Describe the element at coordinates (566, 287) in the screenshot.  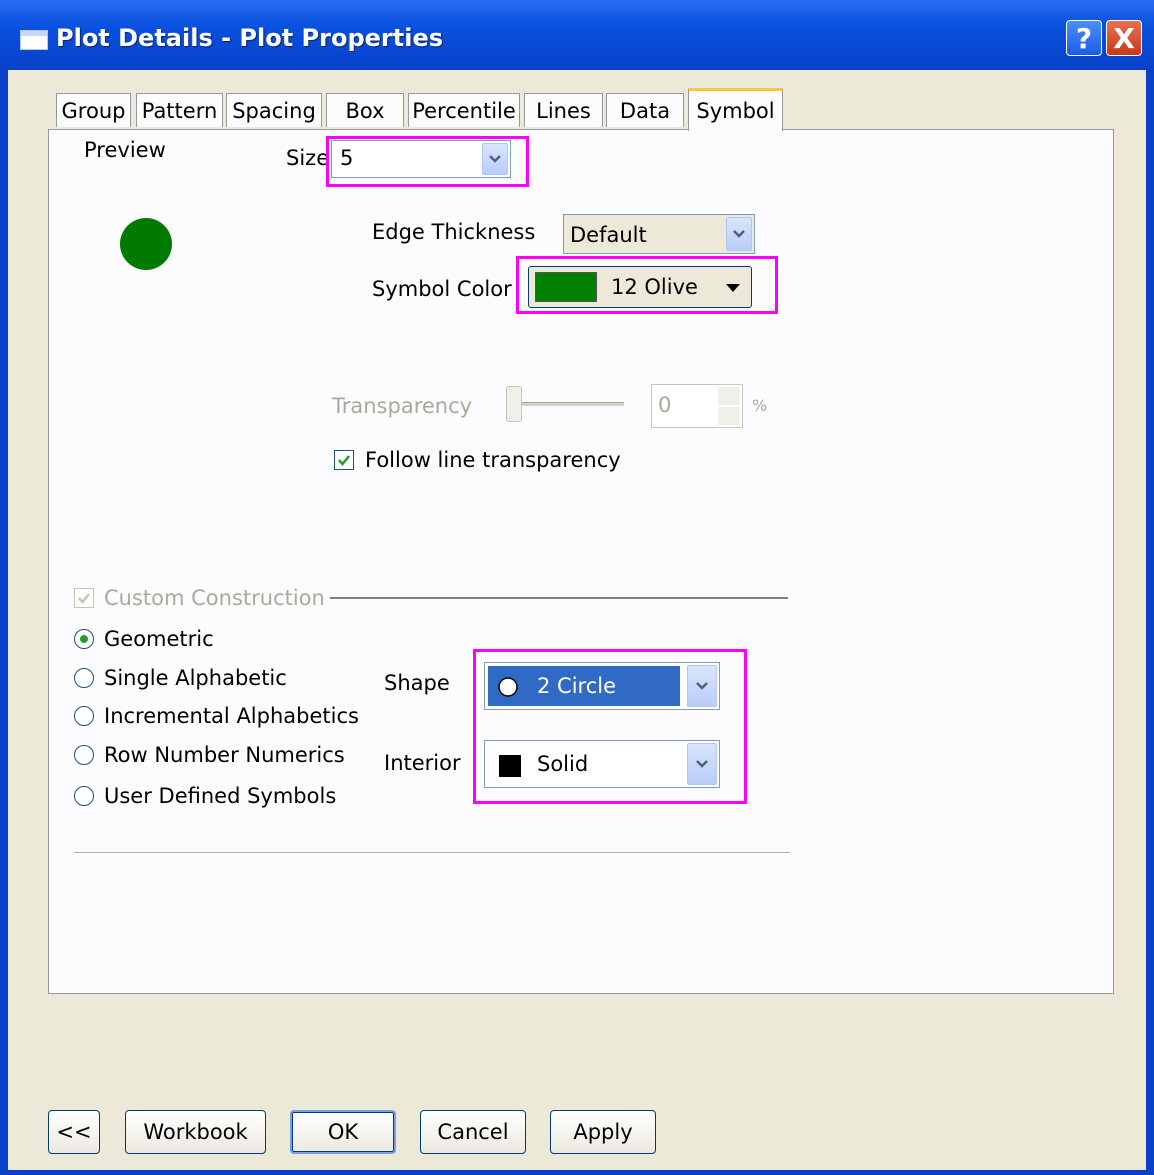
I see `color-swatch` at that location.